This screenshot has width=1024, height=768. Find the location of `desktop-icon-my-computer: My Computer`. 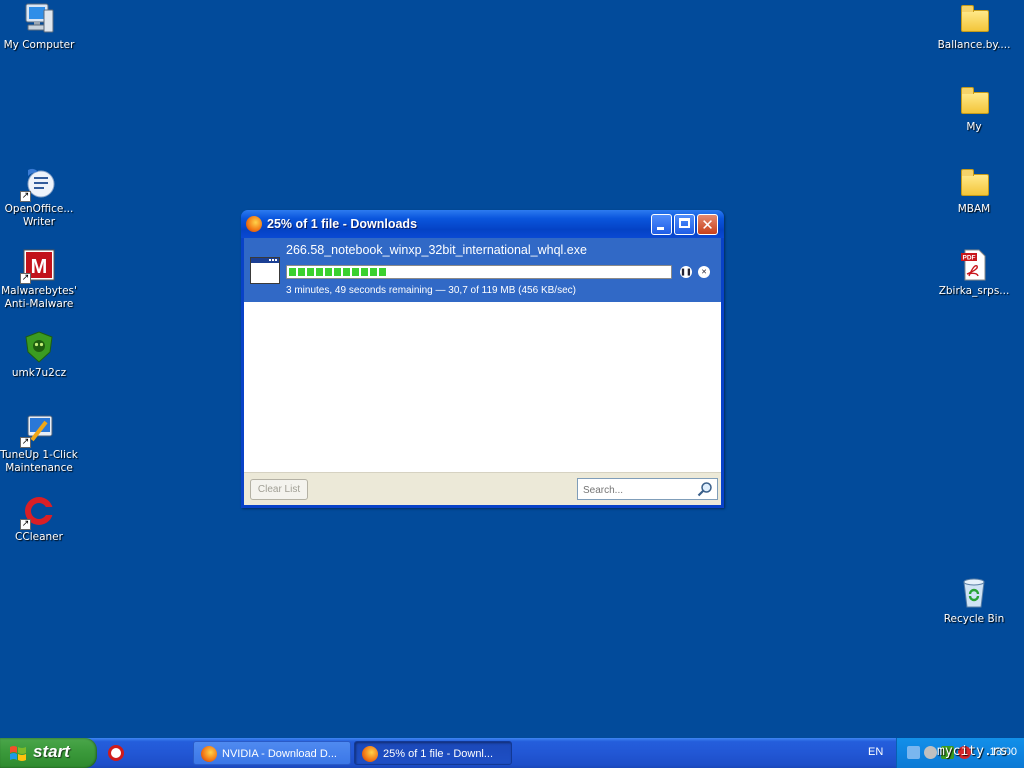

desktop-icon-my-computer: My Computer is located at coordinates (39, 27).